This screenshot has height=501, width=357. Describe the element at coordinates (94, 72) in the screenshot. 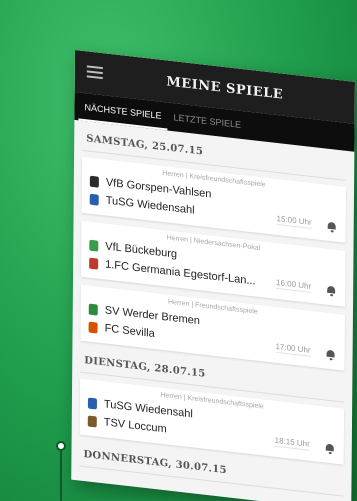

I see `hamburger-menu-icon` at that location.